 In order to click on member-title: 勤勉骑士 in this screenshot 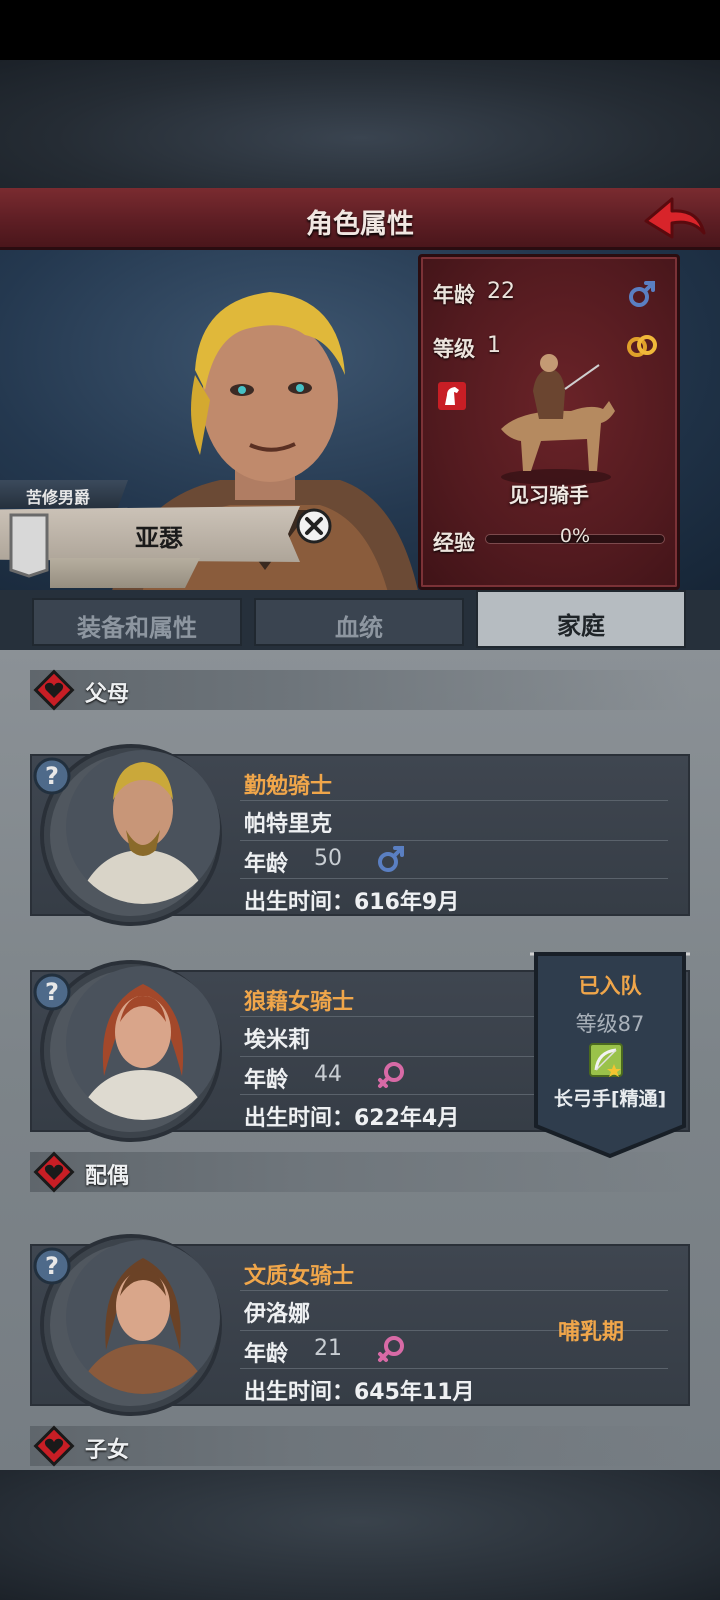, I will do `click(288, 786)`.